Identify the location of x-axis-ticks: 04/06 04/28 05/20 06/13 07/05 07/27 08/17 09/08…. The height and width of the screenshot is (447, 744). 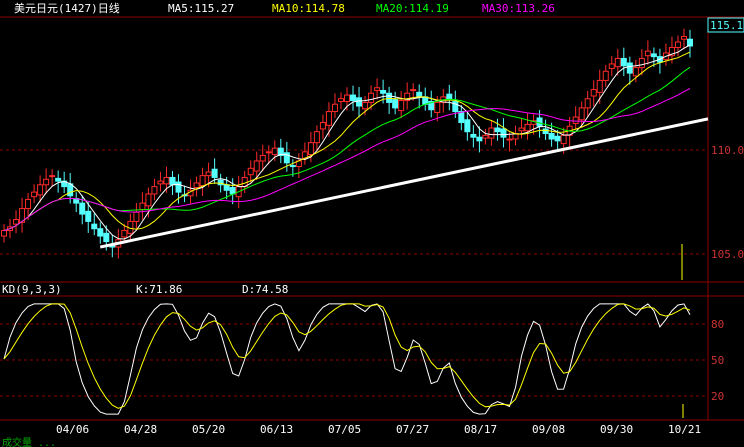
(378, 429).